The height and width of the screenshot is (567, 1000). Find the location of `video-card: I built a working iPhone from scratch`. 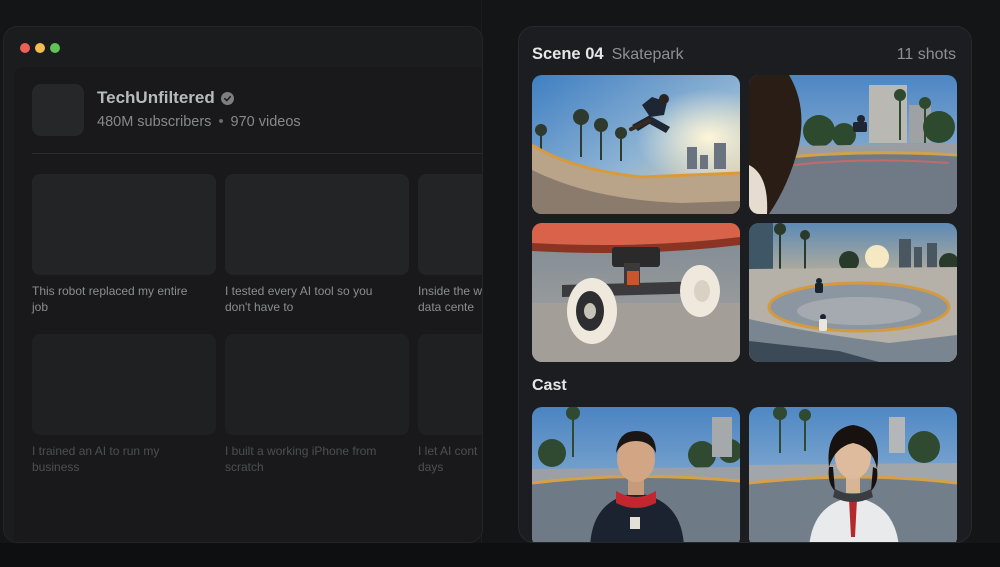

video-card: I built a working iPhone from scratch is located at coordinates (317, 404).